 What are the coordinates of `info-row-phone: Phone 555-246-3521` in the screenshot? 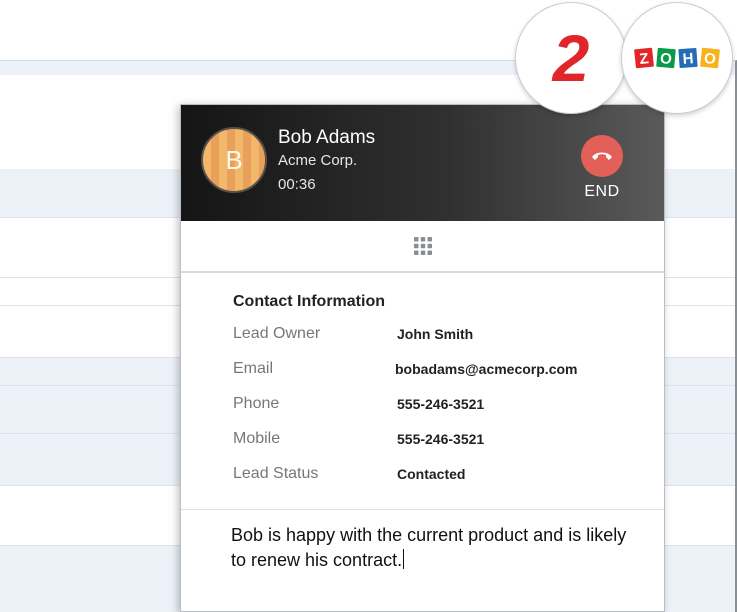 It's located at (443, 404).